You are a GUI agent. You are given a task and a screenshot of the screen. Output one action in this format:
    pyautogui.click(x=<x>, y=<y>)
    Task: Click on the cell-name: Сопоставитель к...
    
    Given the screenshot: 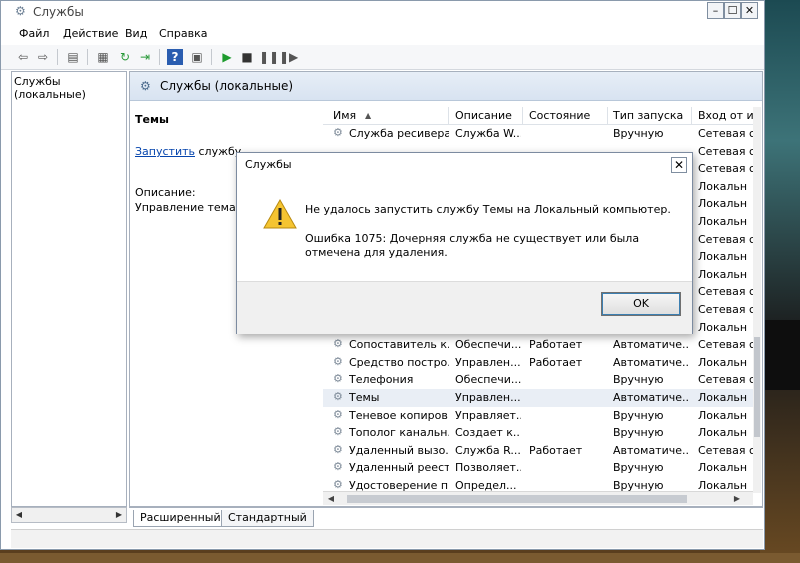 What is the action you would take?
    pyautogui.click(x=399, y=345)
    